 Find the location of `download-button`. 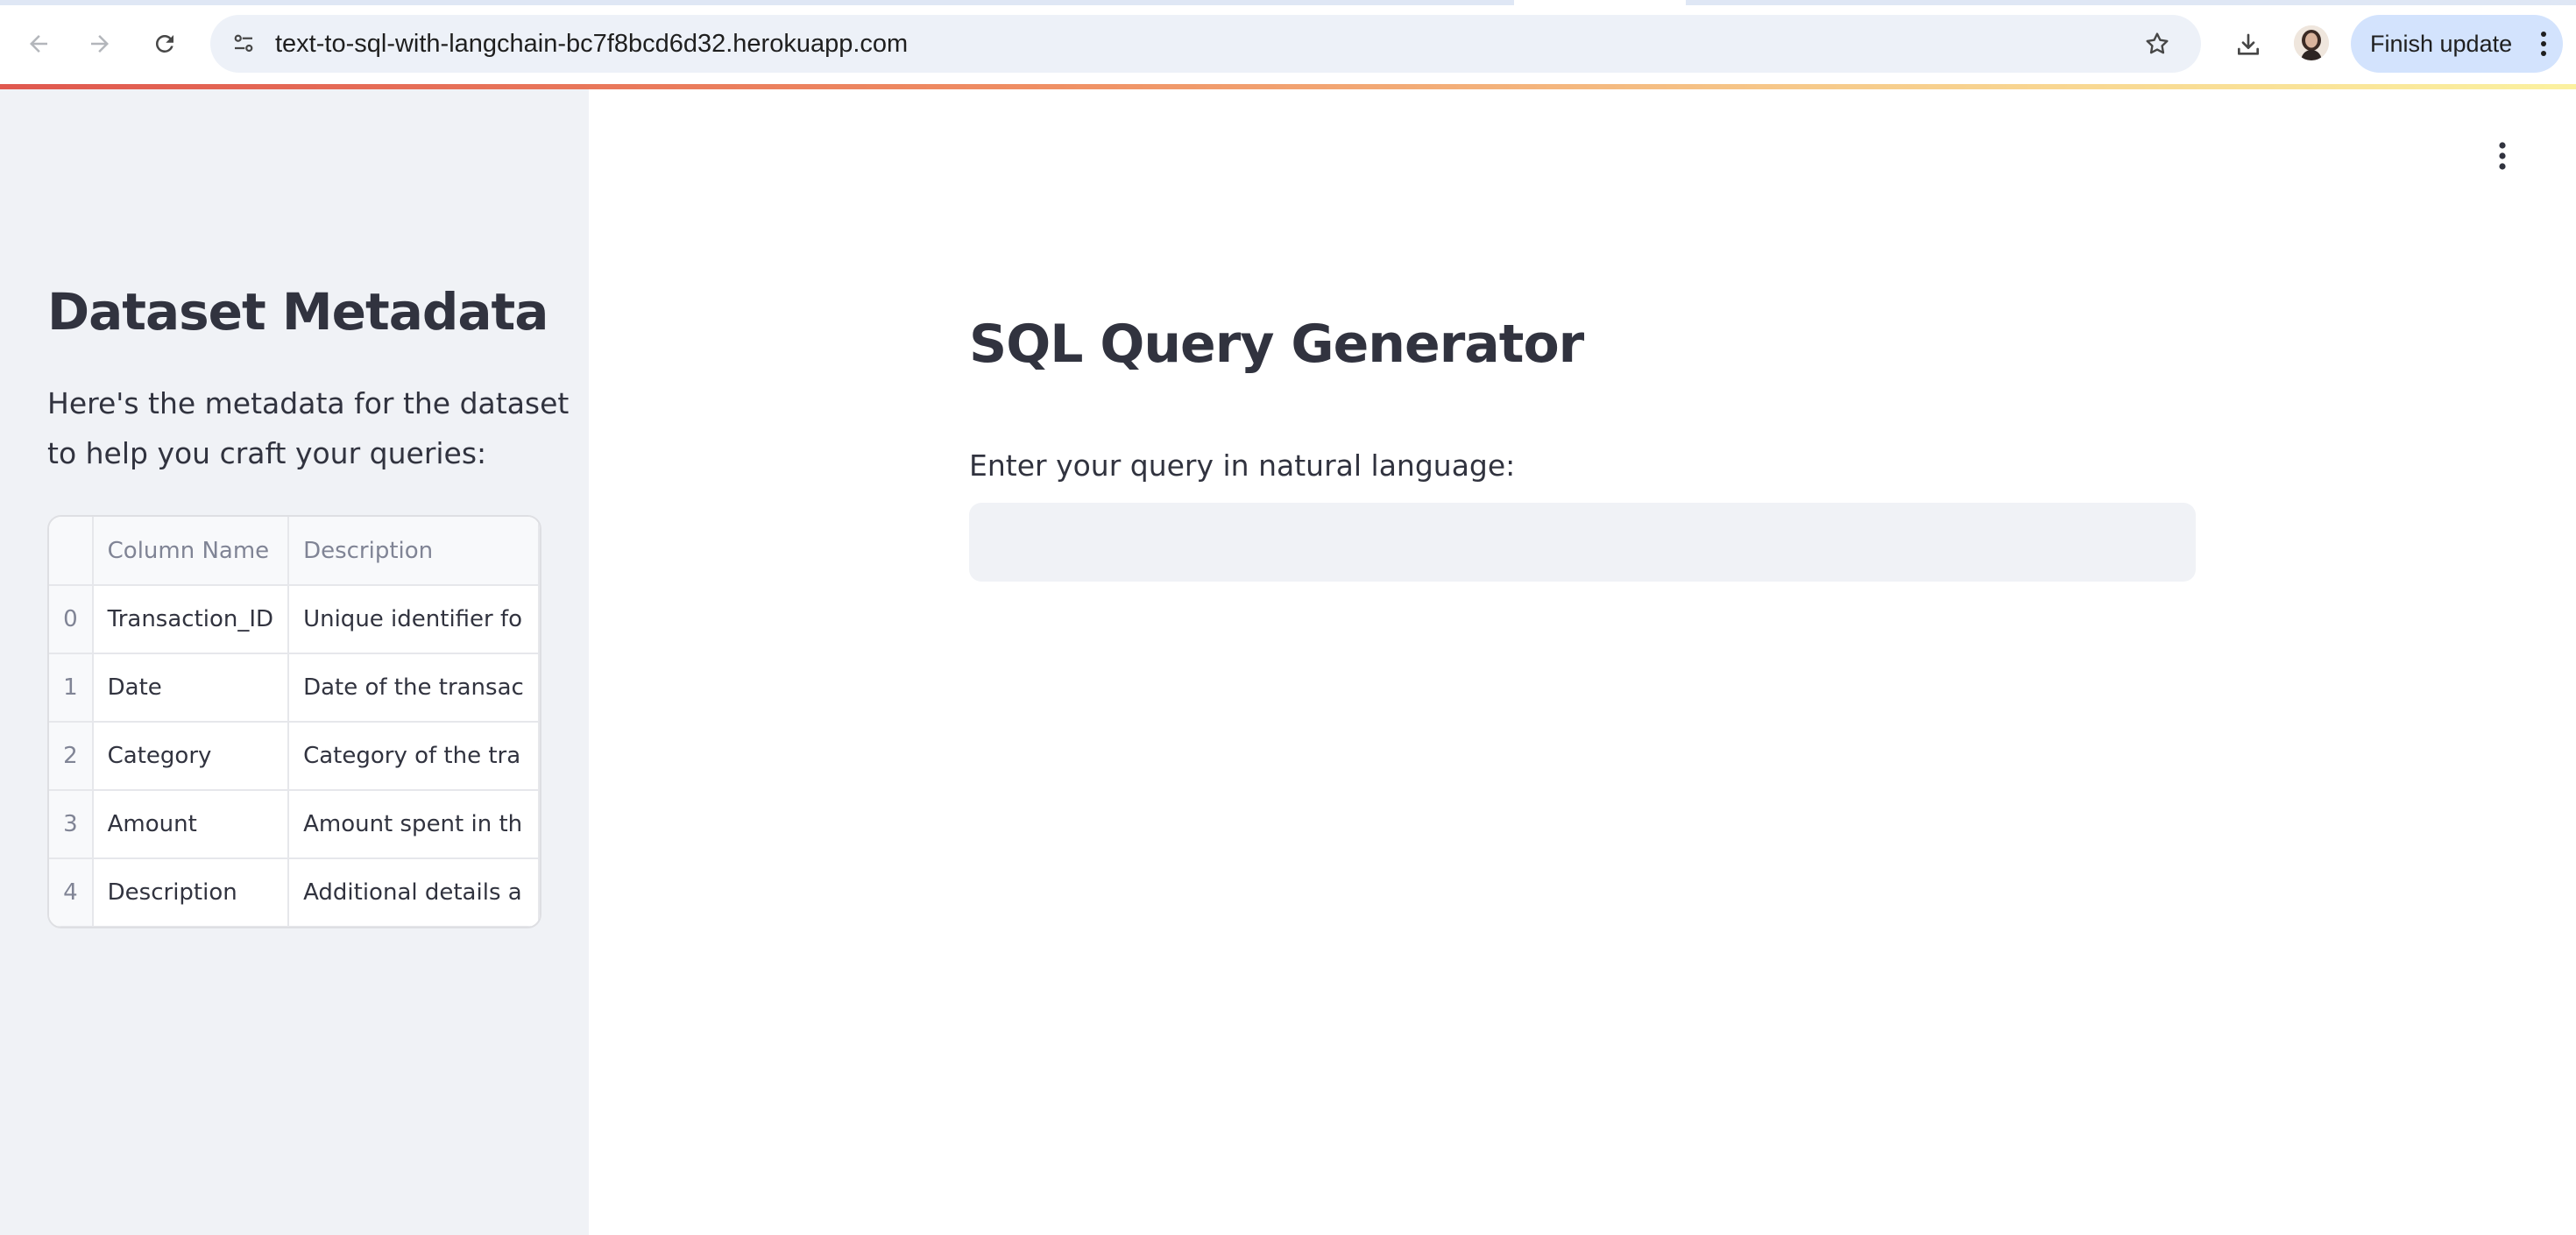

download-button is located at coordinates (2248, 45).